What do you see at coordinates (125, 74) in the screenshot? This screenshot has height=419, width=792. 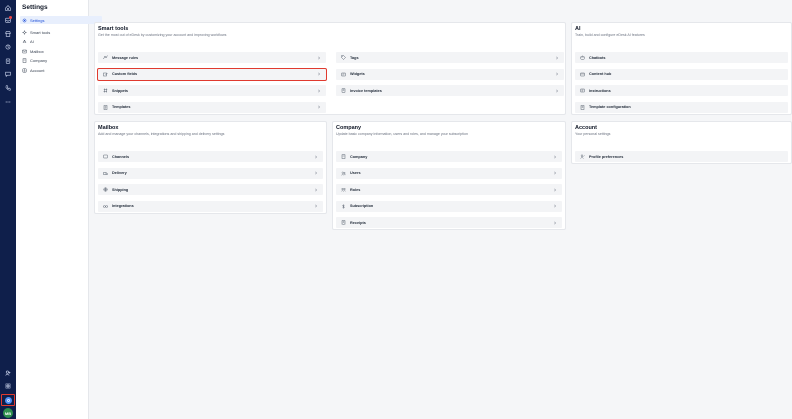 I see `row-label: Custom fields` at bounding box center [125, 74].